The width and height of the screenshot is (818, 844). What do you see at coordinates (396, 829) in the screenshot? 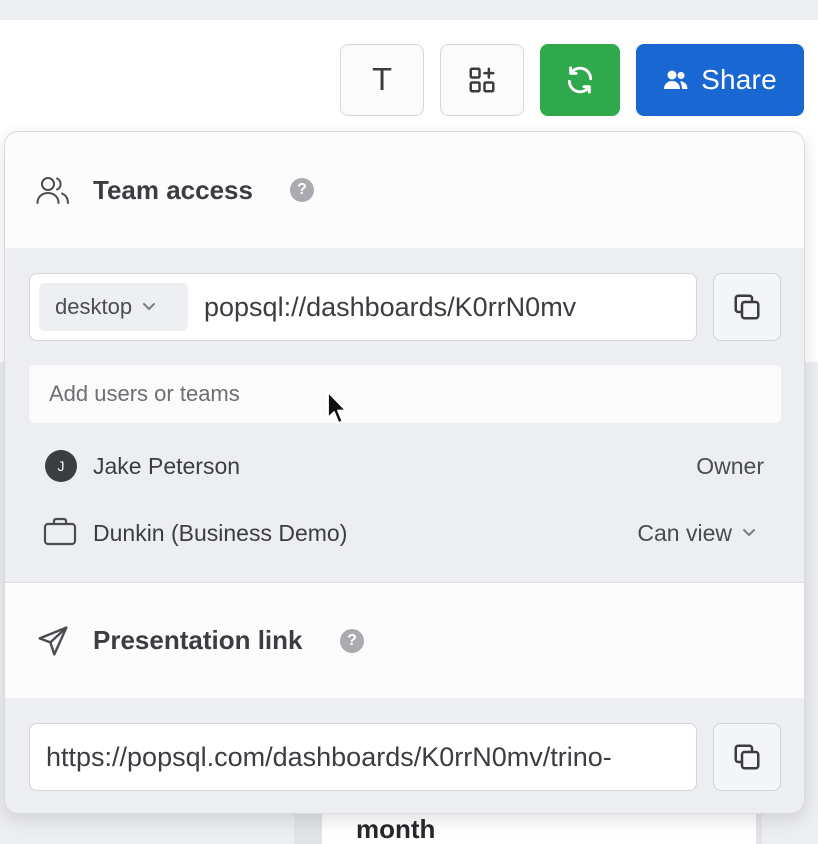
I see `card-heading: month` at bounding box center [396, 829].